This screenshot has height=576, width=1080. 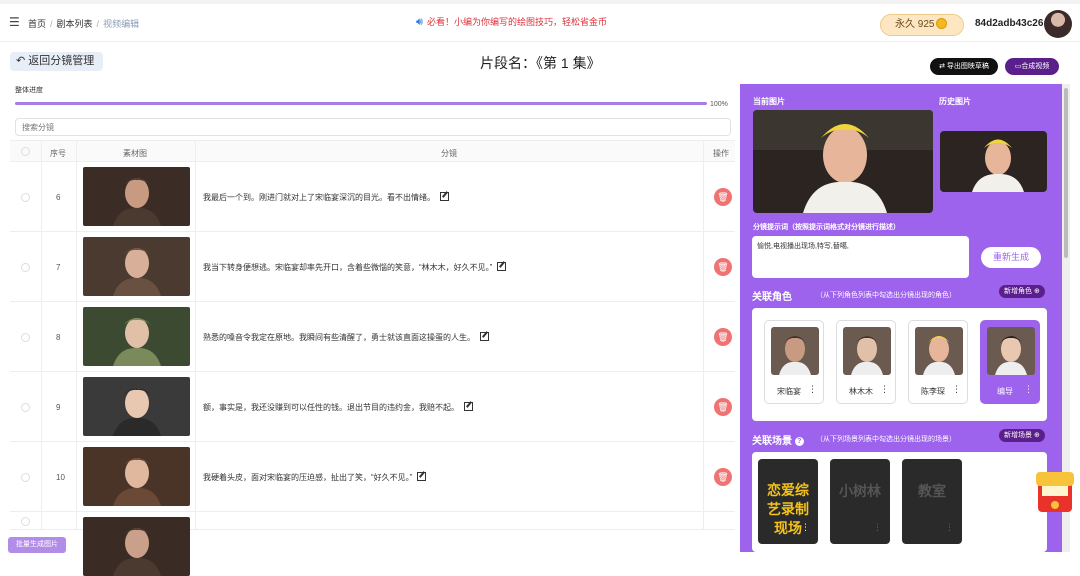 What do you see at coordinates (25, 151) in the screenshot?
I see `select-all-radio` at bounding box center [25, 151].